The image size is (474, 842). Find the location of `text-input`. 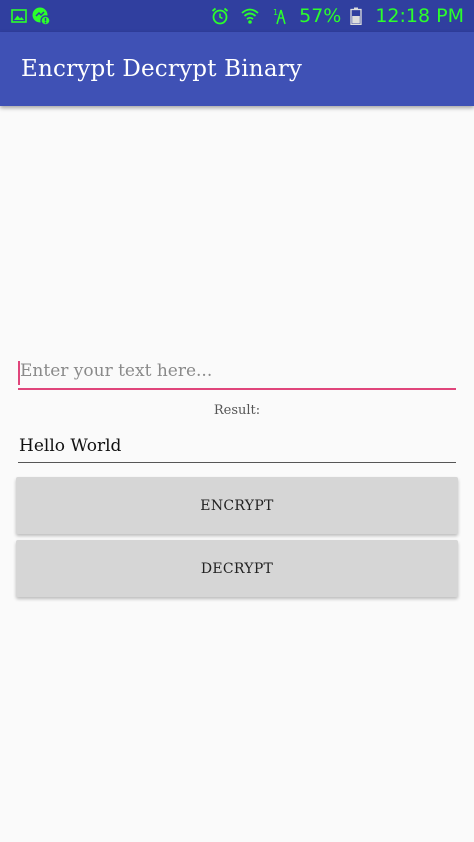

text-input is located at coordinates (237, 374).